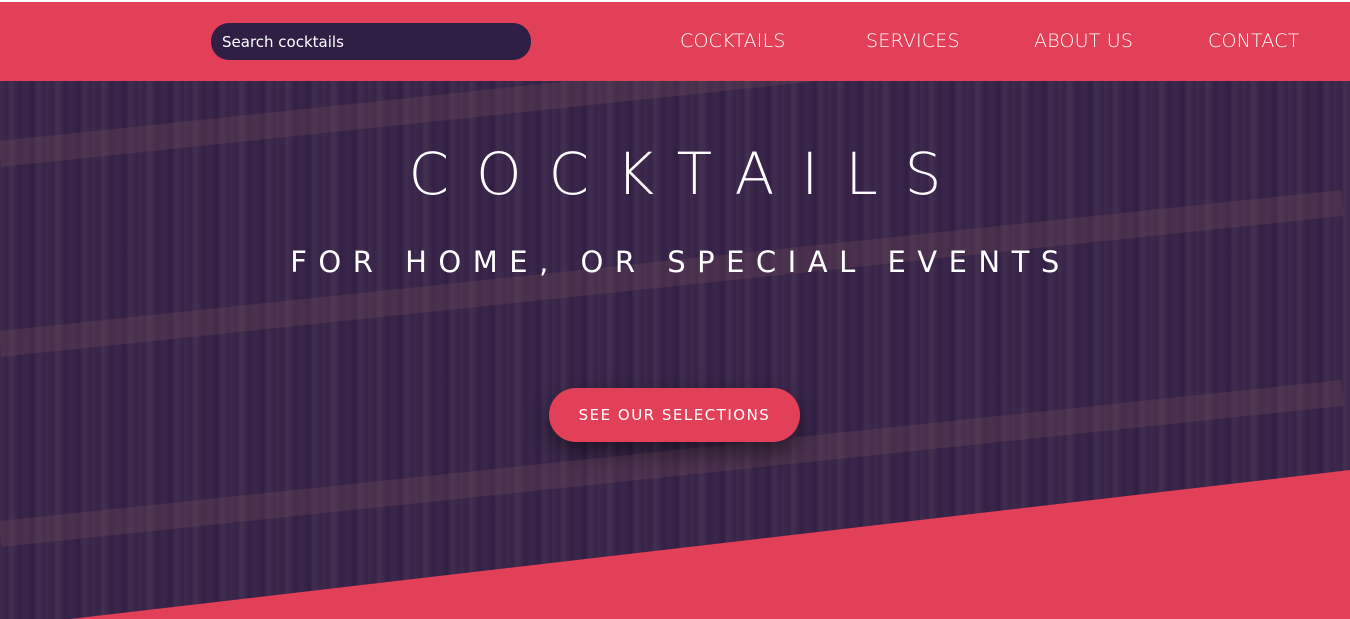 Image resolution: width=1350 pixels, height=619 pixels. Describe the element at coordinates (1254, 41) in the screenshot. I see `nav-link-contact: CONTACT` at that location.